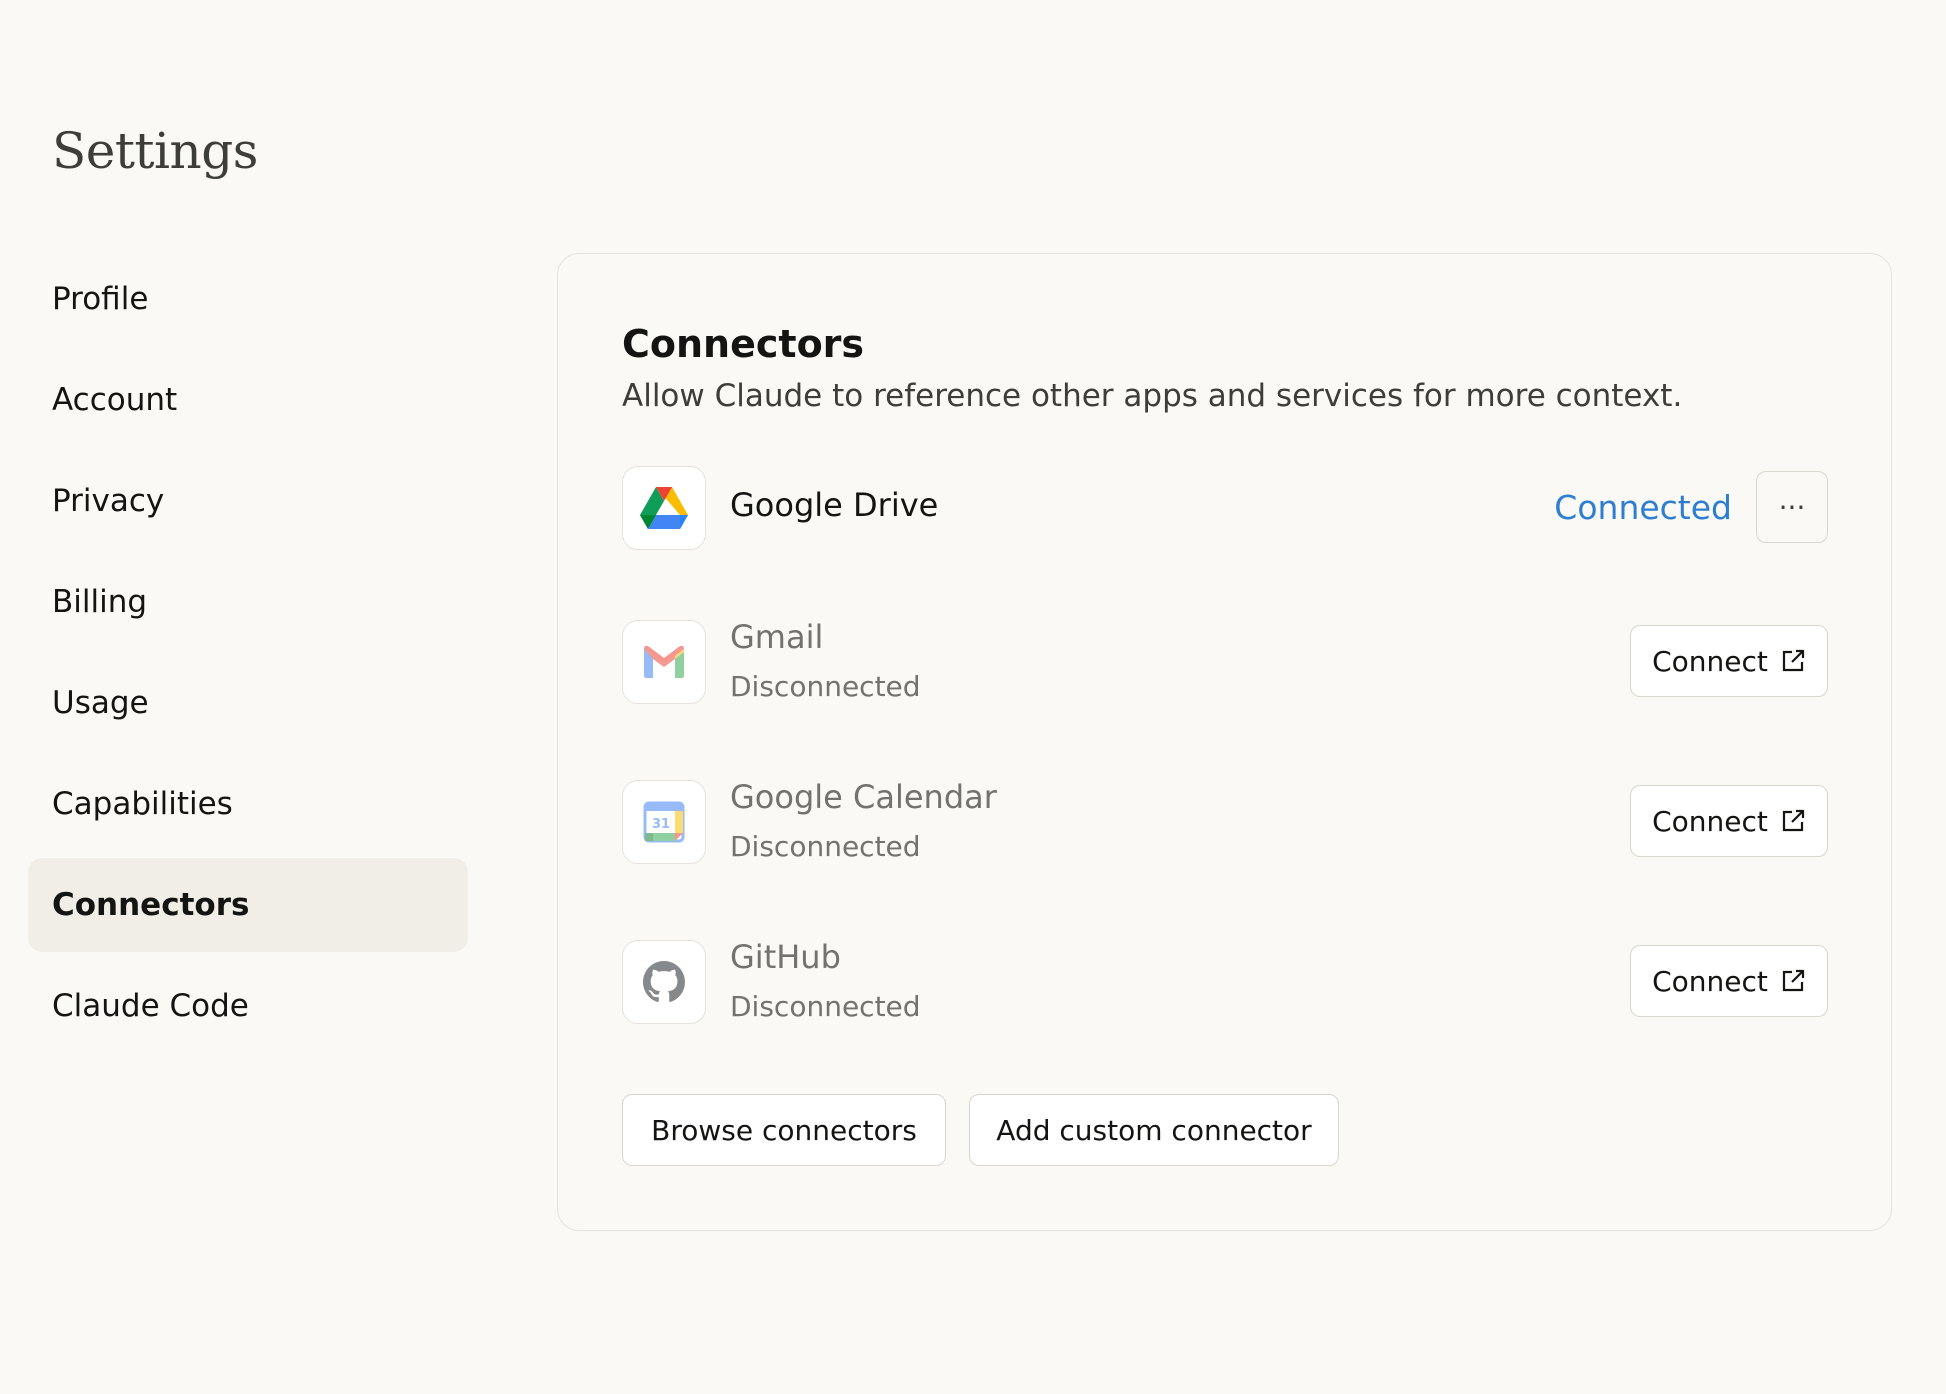 The height and width of the screenshot is (1394, 1946). I want to click on connector-name: Google Drive, so click(834, 505).